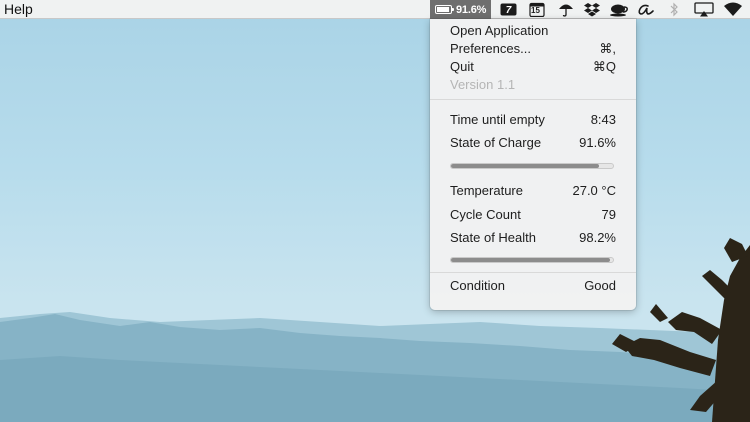 The height and width of the screenshot is (422, 750). Describe the element at coordinates (486, 190) in the screenshot. I see `temperature-label: Temperature` at that location.